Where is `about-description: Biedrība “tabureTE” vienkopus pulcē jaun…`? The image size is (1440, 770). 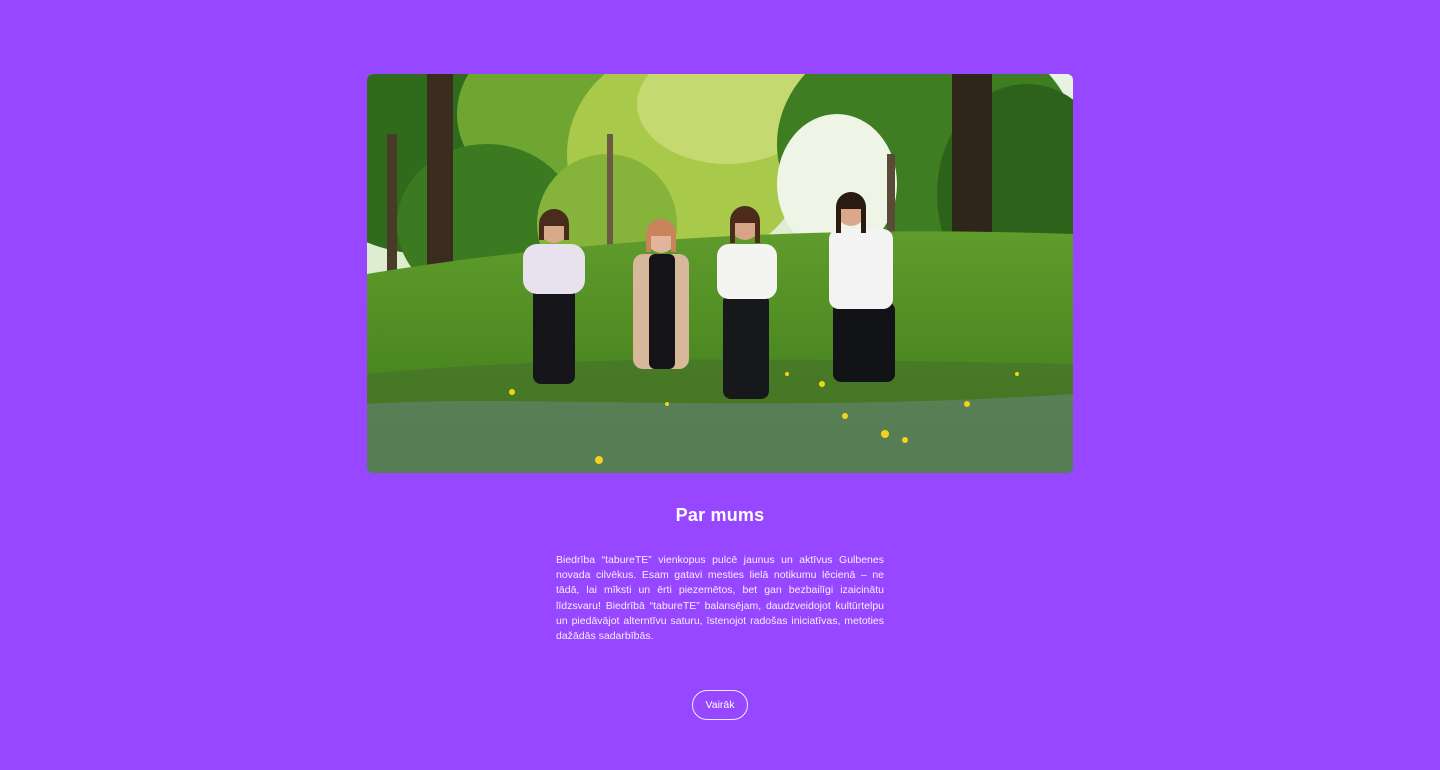
about-description: Biedrība “tabureTE” vienkopus pulcē jaun… is located at coordinates (720, 598).